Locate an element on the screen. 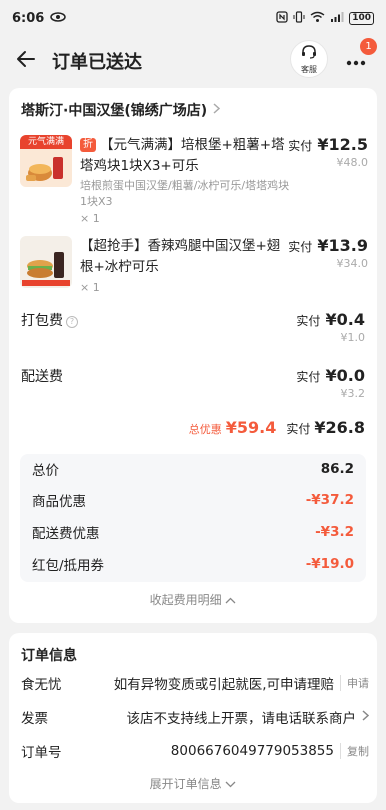 Image resolution: width=386 pixels, height=810 pixels. fee-price: 实付 ¥0.0 ¥3.2 is located at coordinates (330, 383).